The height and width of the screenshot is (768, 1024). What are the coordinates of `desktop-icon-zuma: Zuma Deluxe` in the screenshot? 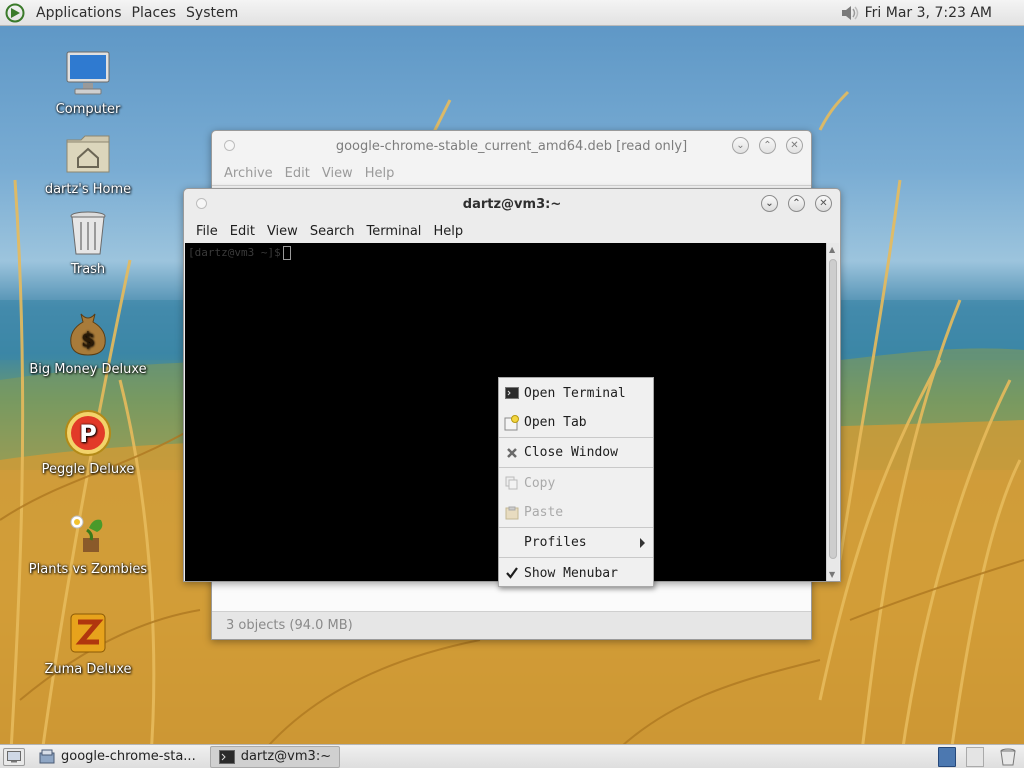 It's located at (88, 642).